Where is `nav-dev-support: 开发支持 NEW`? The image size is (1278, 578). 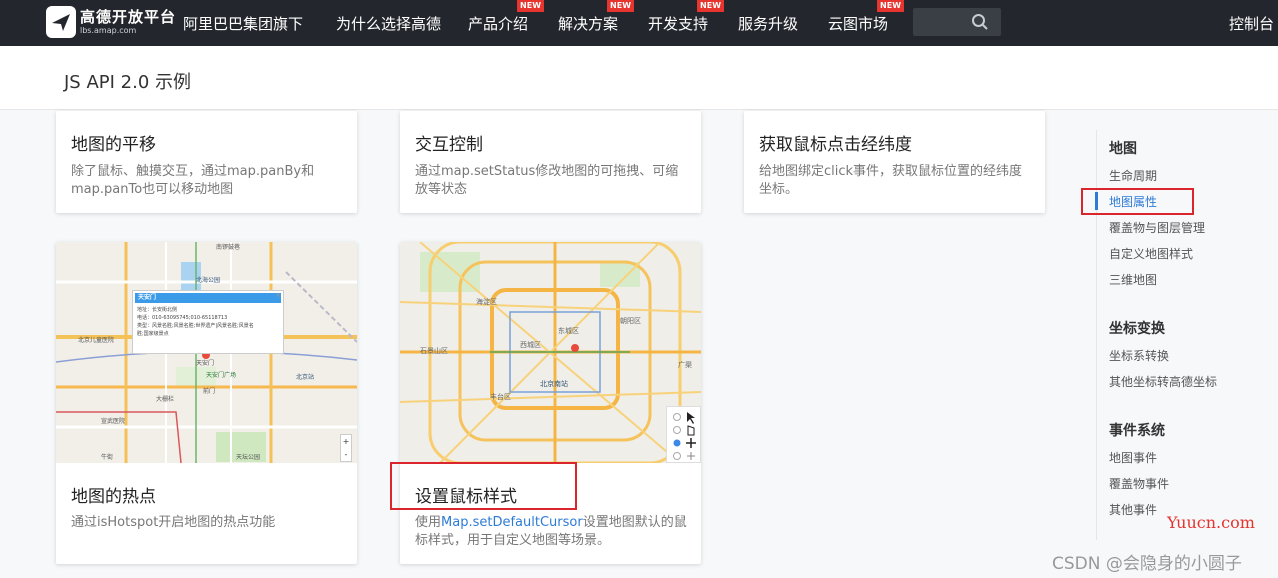 nav-dev-support: 开发支持 NEW is located at coordinates (686, 17).